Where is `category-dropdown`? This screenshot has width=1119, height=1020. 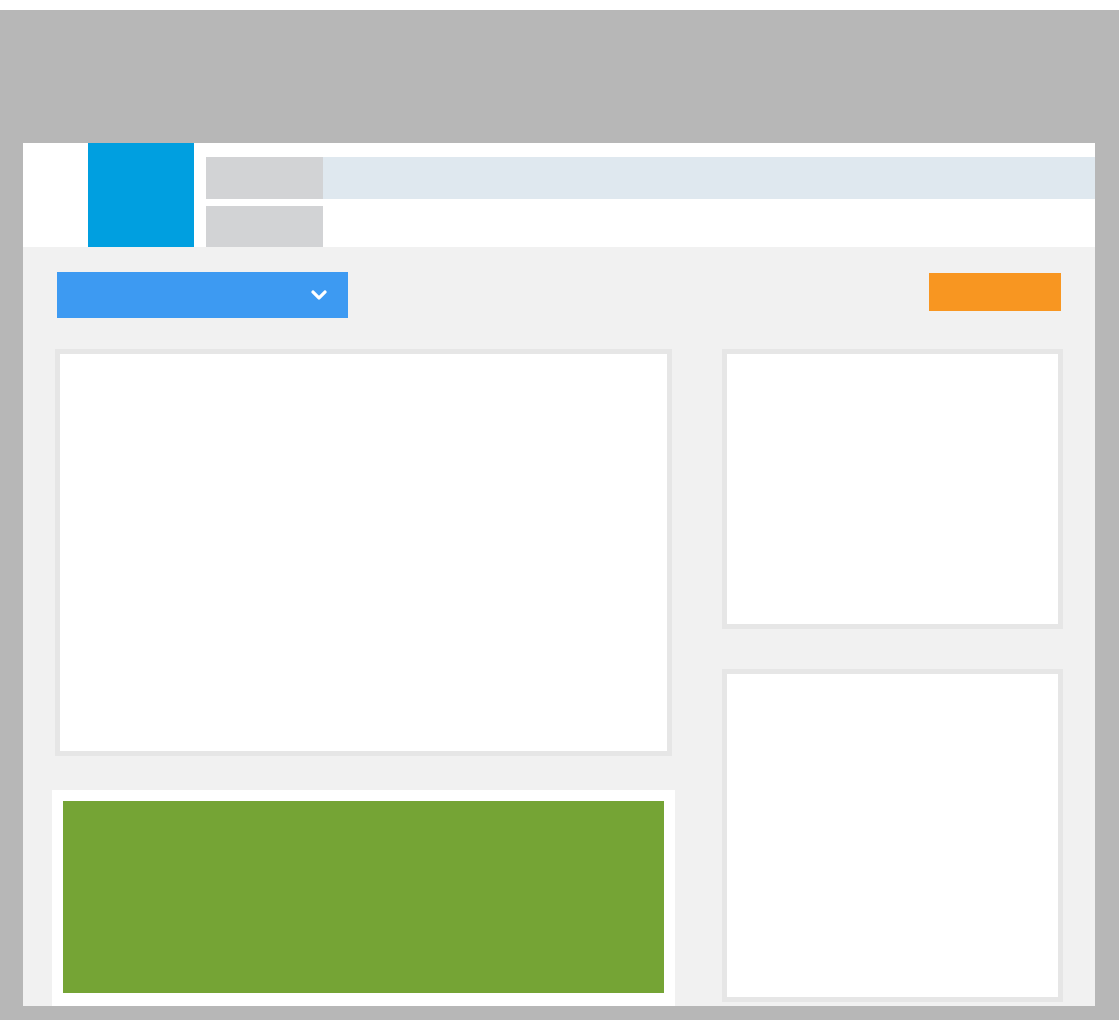 category-dropdown is located at coordinates (202, 295).